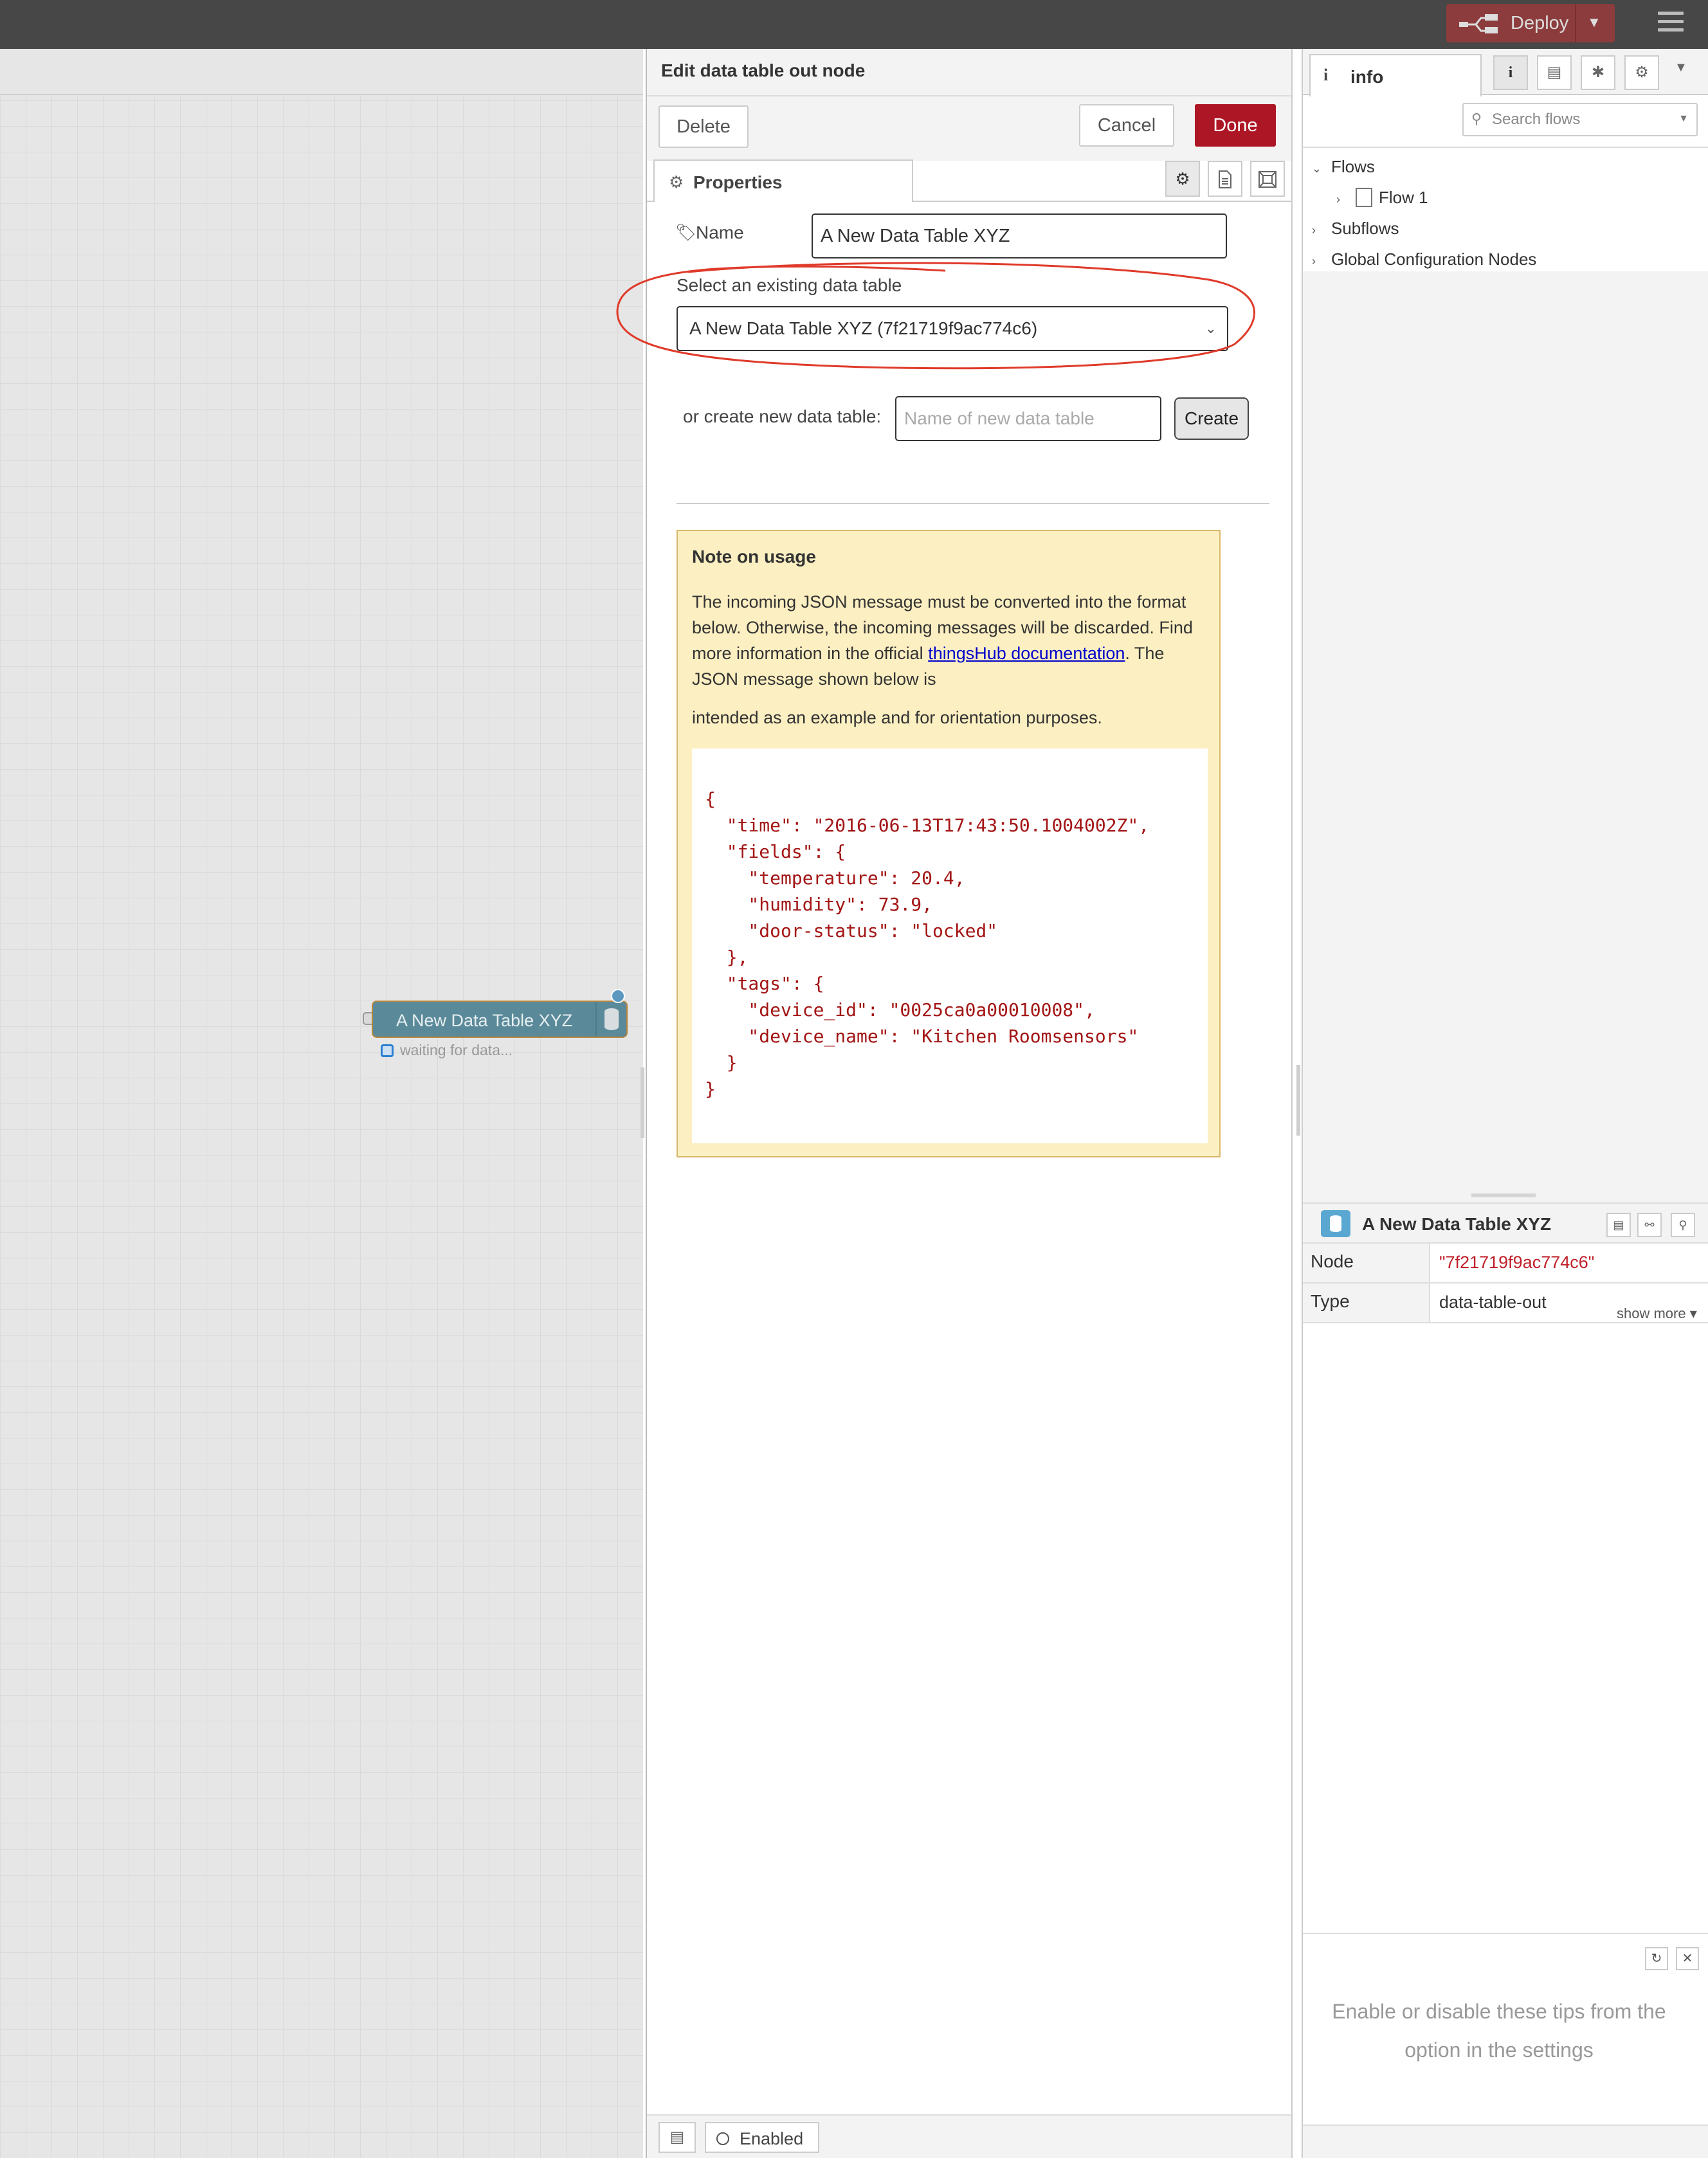 The image size is (1708, 2158). What do you see at coordinates (1493, 1302) in the screenshot?
I see `type-value: data-table-out` at bounding box center [1493, 1302].